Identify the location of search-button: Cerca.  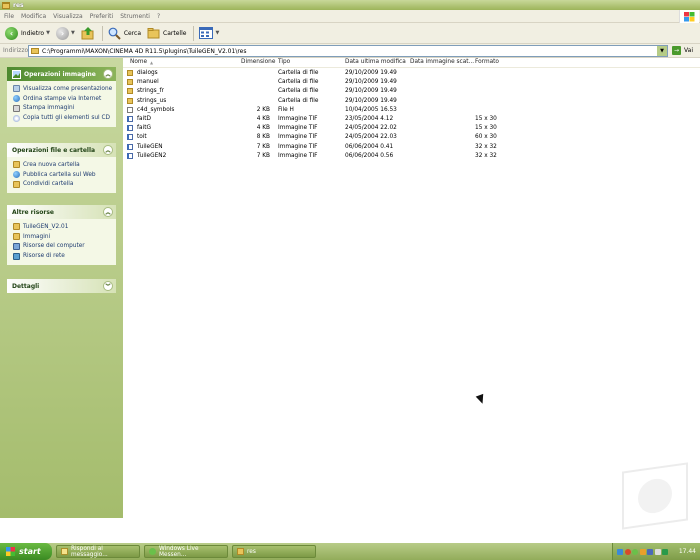
(124, 33).